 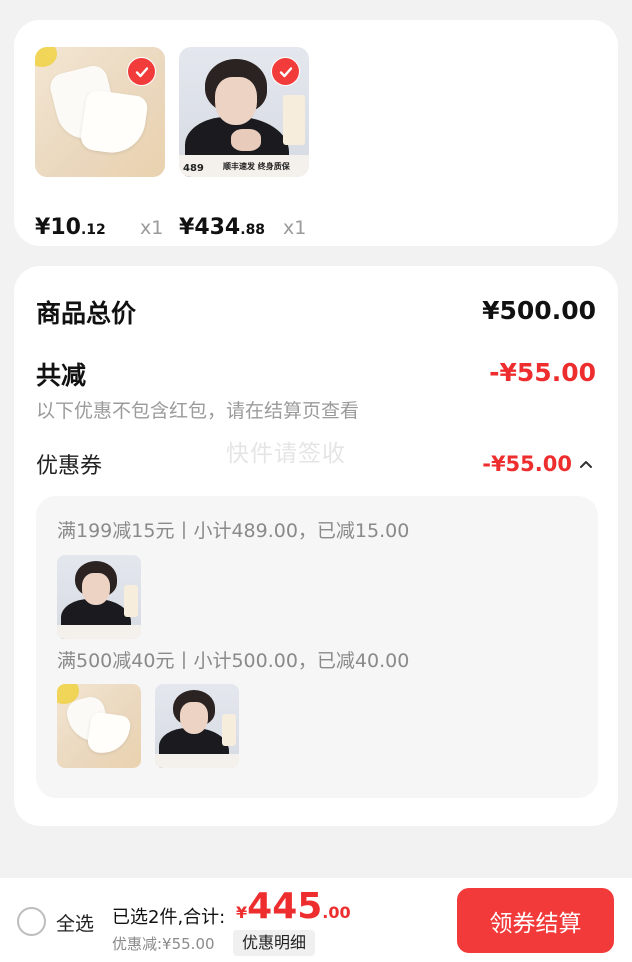 What do you see at coordinates (244, 112) in the screenshot?
I see `product-image-portrait: 489 顺丰速发 终身质保` at bounding box center [244, 112].